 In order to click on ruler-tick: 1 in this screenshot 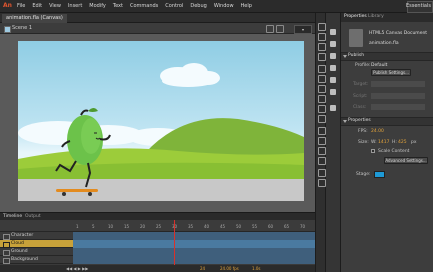, I will do `click(77, 226)`.